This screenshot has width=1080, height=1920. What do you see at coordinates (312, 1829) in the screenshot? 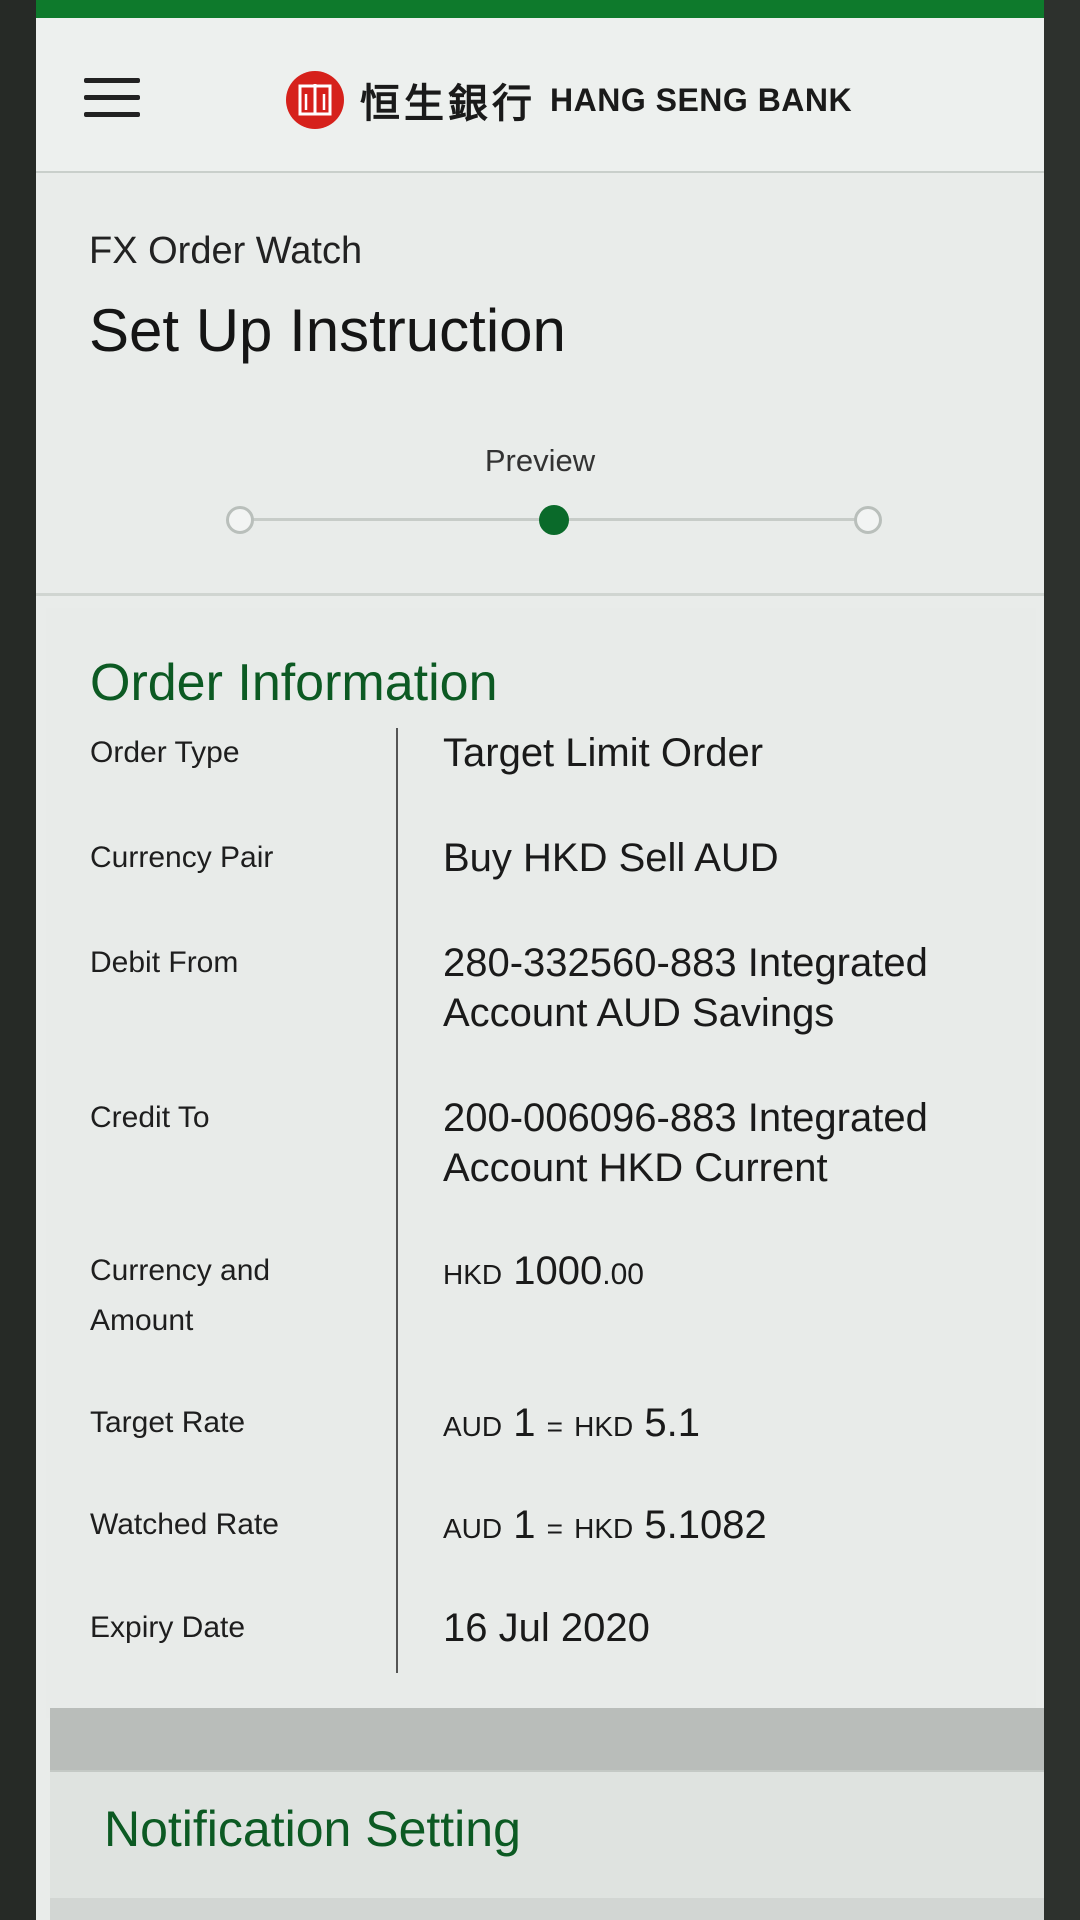
I see `notification-setting-title: Notification Setting` at bounding box center [312, 1829].